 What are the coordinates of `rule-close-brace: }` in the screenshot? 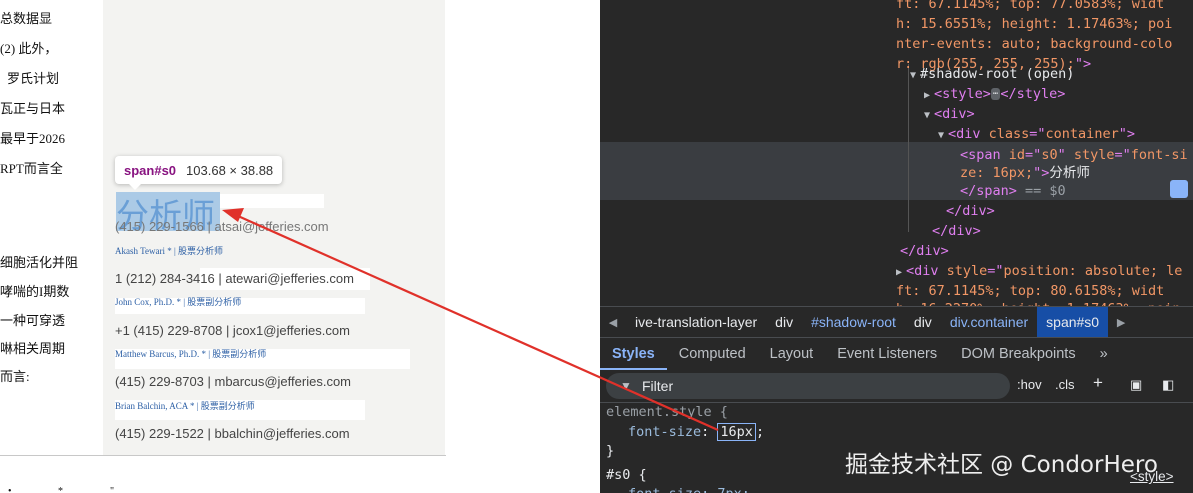 It's located at (610, 451).